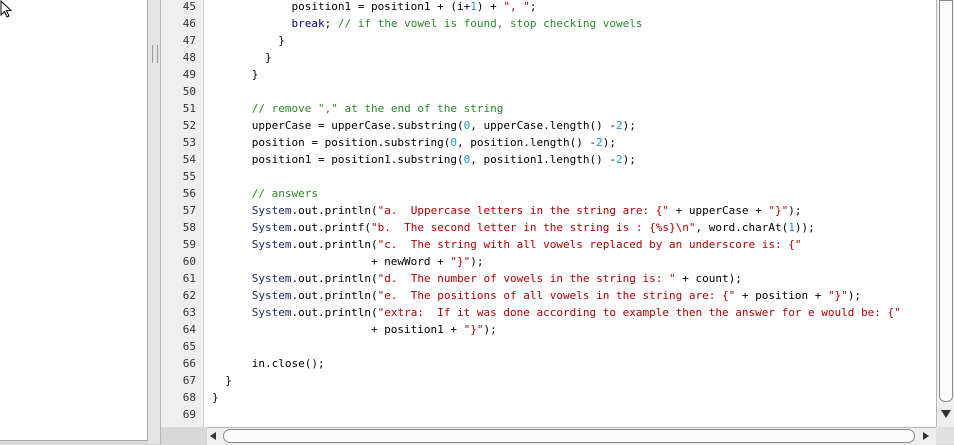 The width and height of the screenshot is (954, 445). I want to click on line-number: 59, so click(189, 244).